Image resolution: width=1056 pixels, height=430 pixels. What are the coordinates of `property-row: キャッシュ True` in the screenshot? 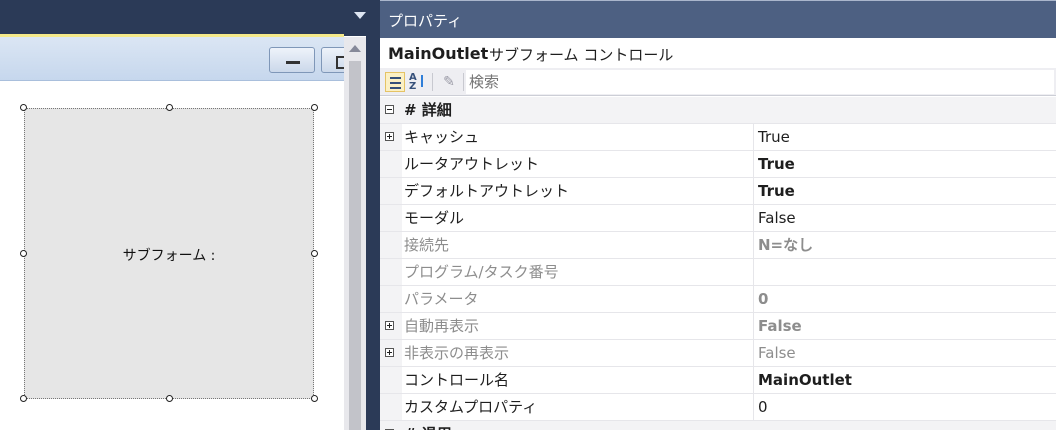 It's located at (718, 137).